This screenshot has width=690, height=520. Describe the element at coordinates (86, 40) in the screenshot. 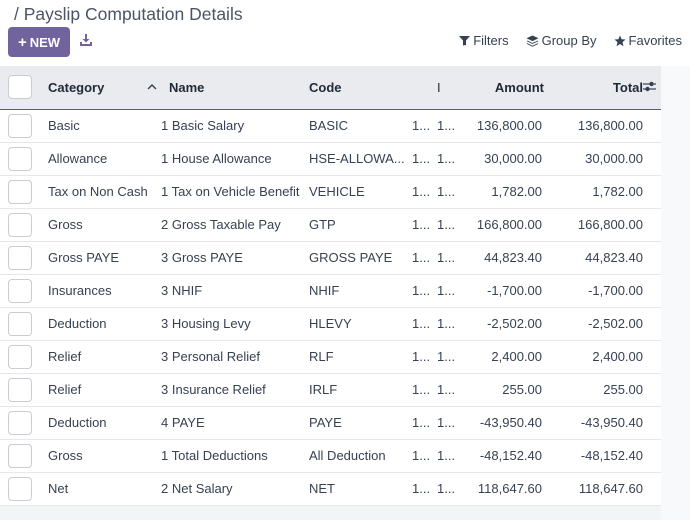

I see `download-icon` at that location.